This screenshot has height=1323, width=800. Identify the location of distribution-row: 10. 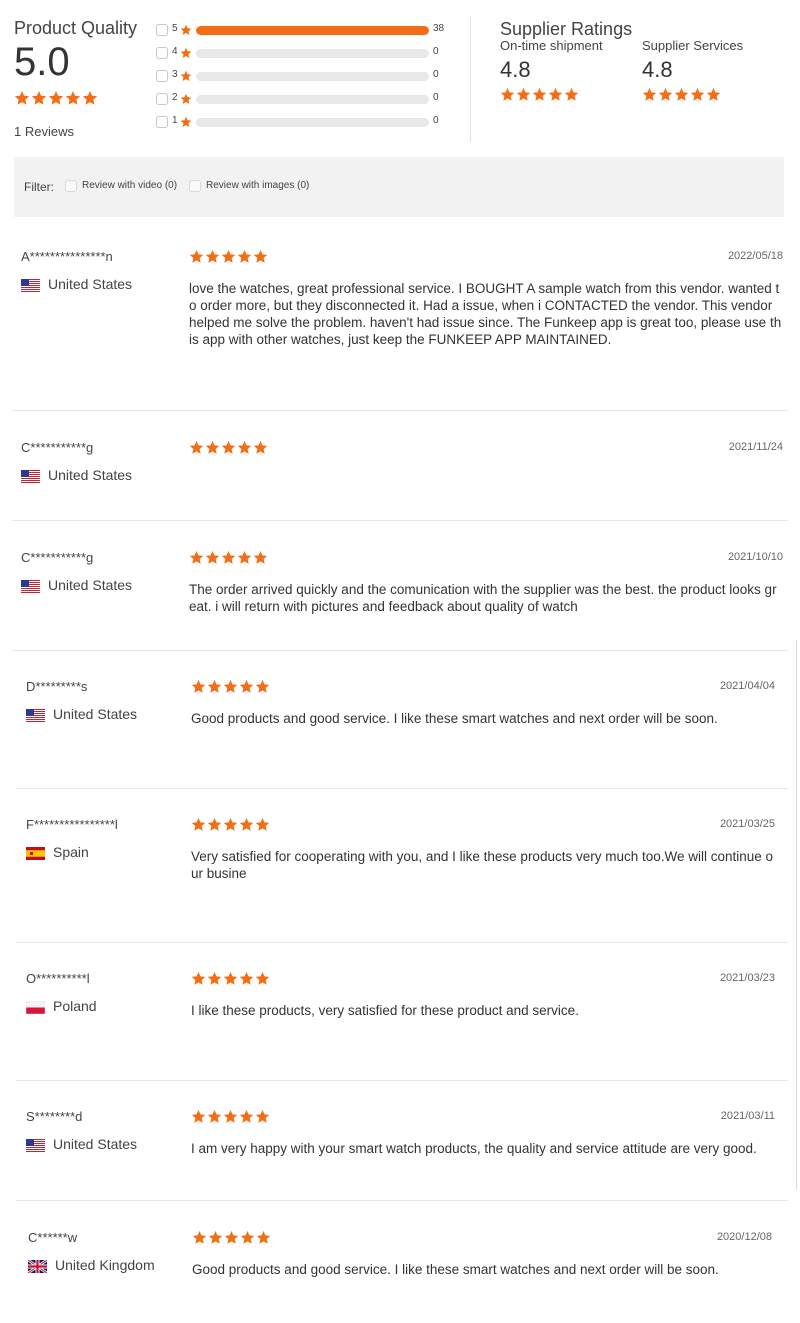
(306, 122).